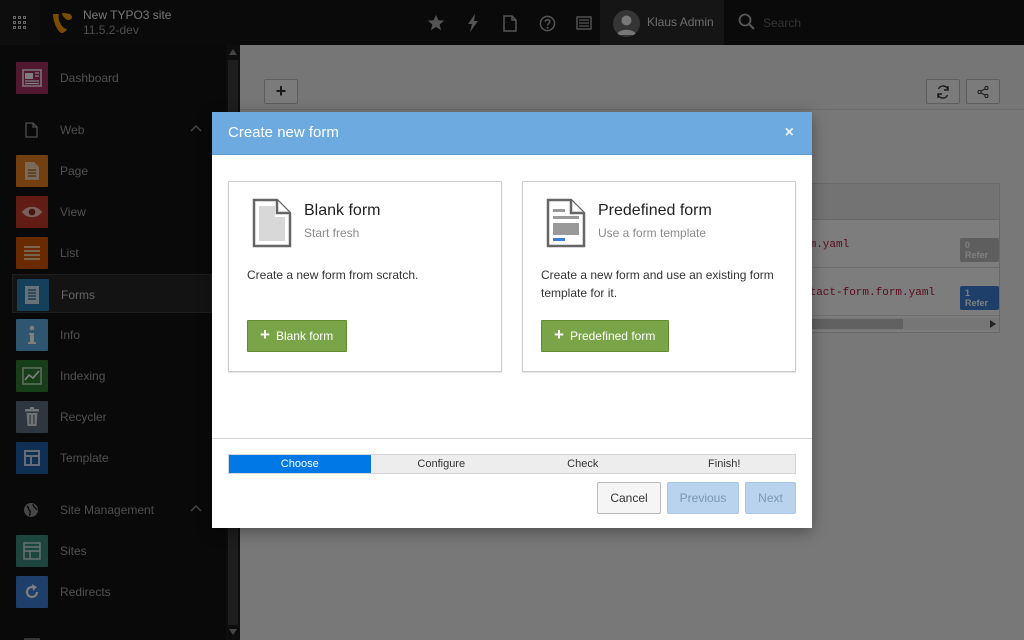 The width and height of the screenshot is (1024, 640). What do you see at coordinates (655, 210) in the screenshot?
I see `card-title: Predefined form` at bounding box center [655, 210].